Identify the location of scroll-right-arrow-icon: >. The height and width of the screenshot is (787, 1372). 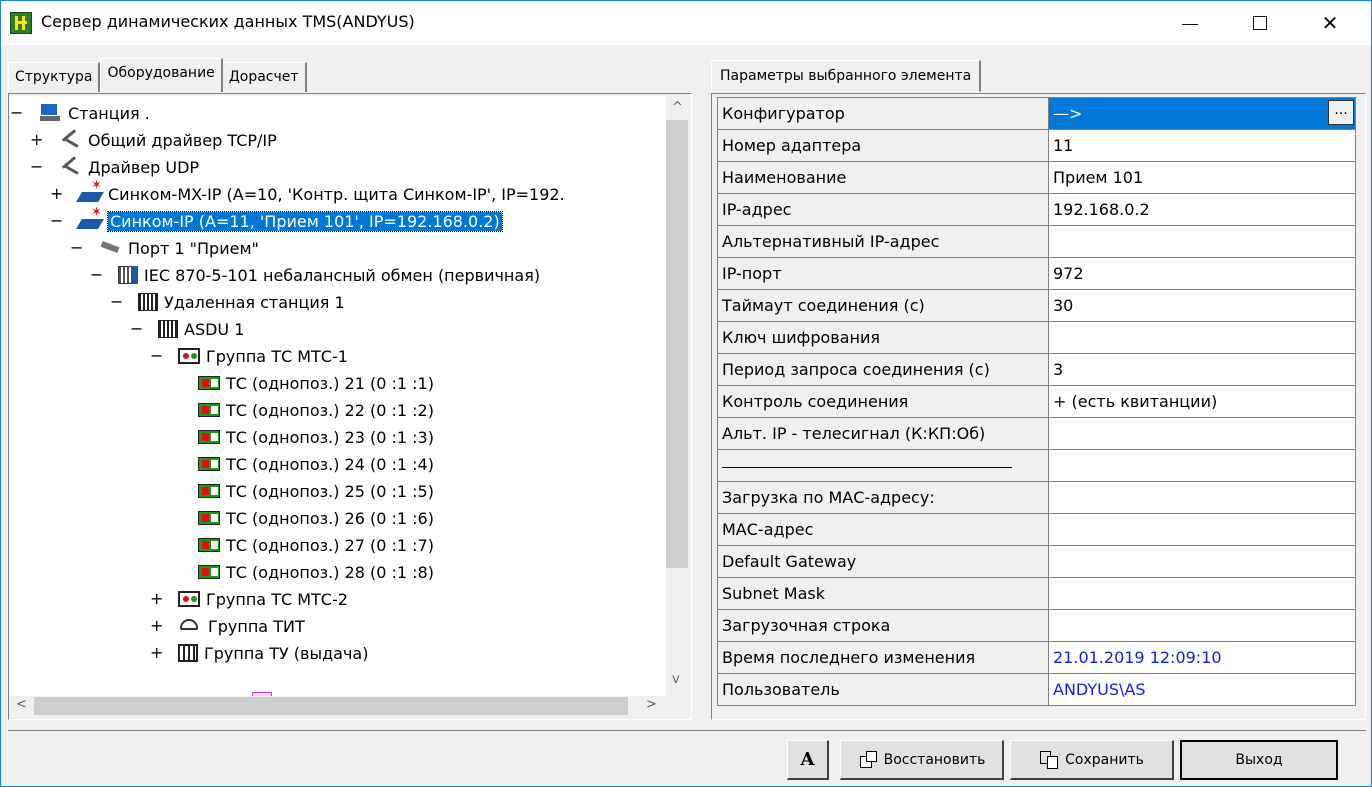
(651, 704).